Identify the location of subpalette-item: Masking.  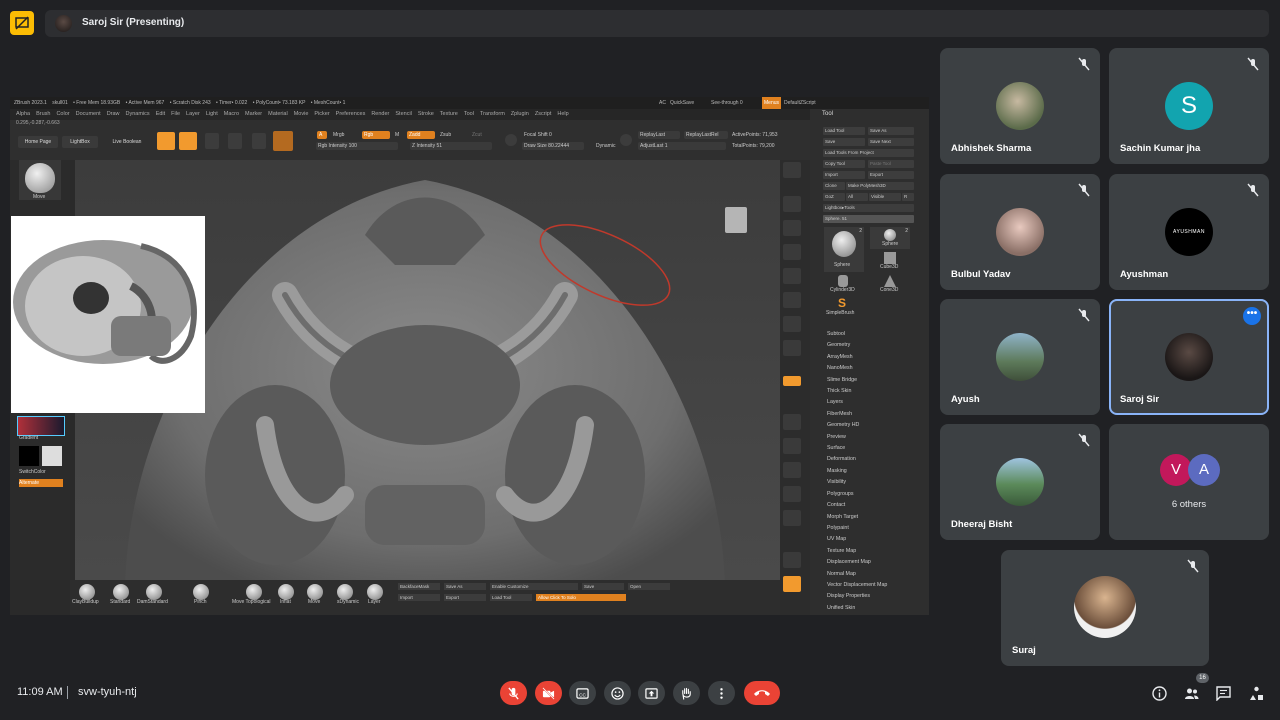
(857, 471).